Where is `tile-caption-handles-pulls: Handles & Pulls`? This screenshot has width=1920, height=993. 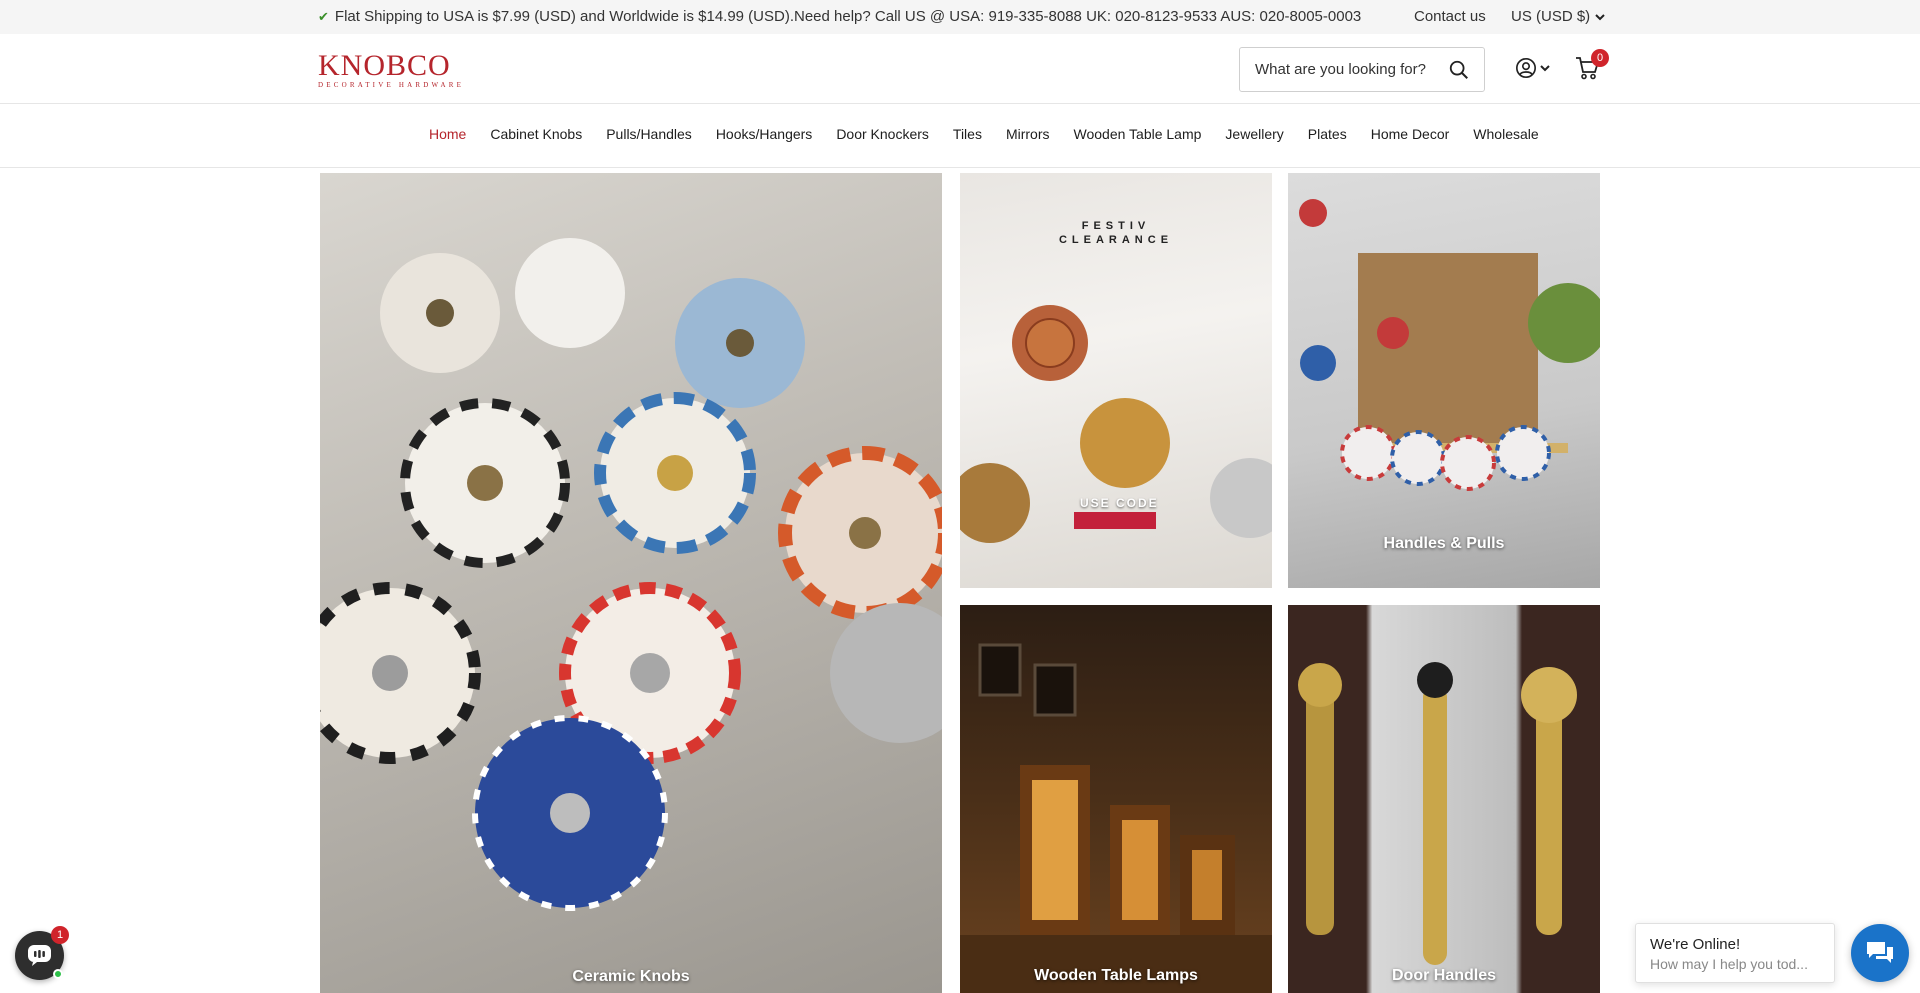 tile-caption-handles-pulls: Handles & Pulls is located at coordinates (1444, 543).